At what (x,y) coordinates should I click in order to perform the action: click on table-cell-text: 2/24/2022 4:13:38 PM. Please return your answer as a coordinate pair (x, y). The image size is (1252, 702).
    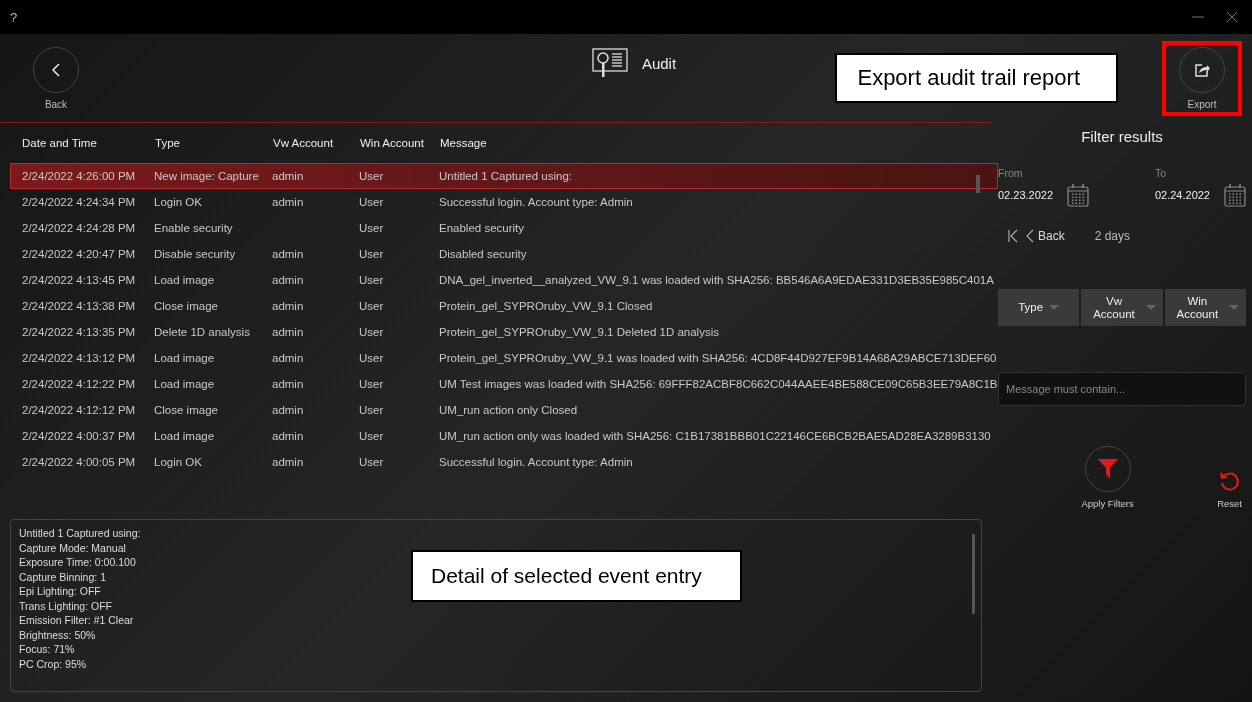
    Looking at the image, I should click on (79, 306).